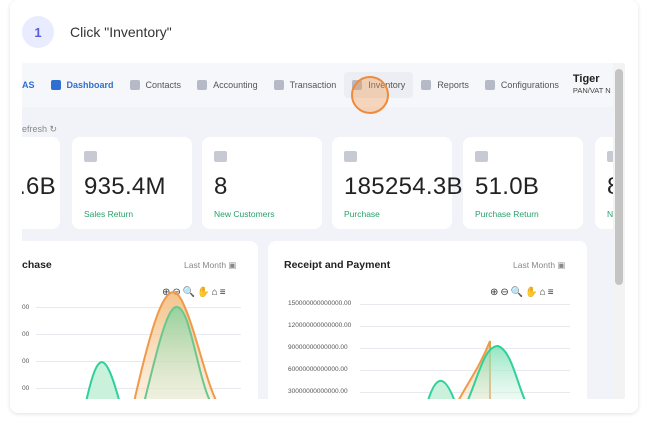 The width and height of the screenshot is (651, 428). I want to click on purchase-chart-panel: chase Last Month ▣ ⊕⊖🔍✋⌂≡ 00 00 00 00, so click(140, 320).